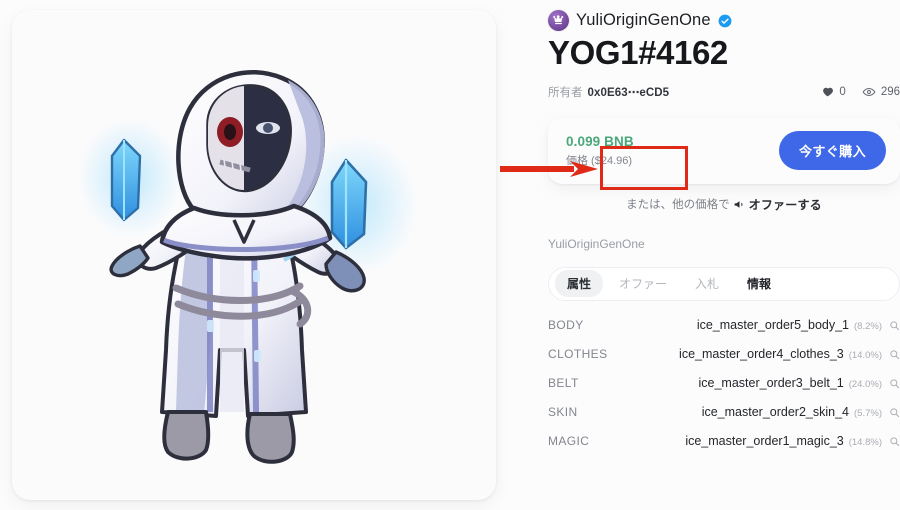 The height and width of the screenshot is (510, 900). I want to click on table-row: BELT ice_master_order3_belt_1 (24.0%), so click(724, 383).